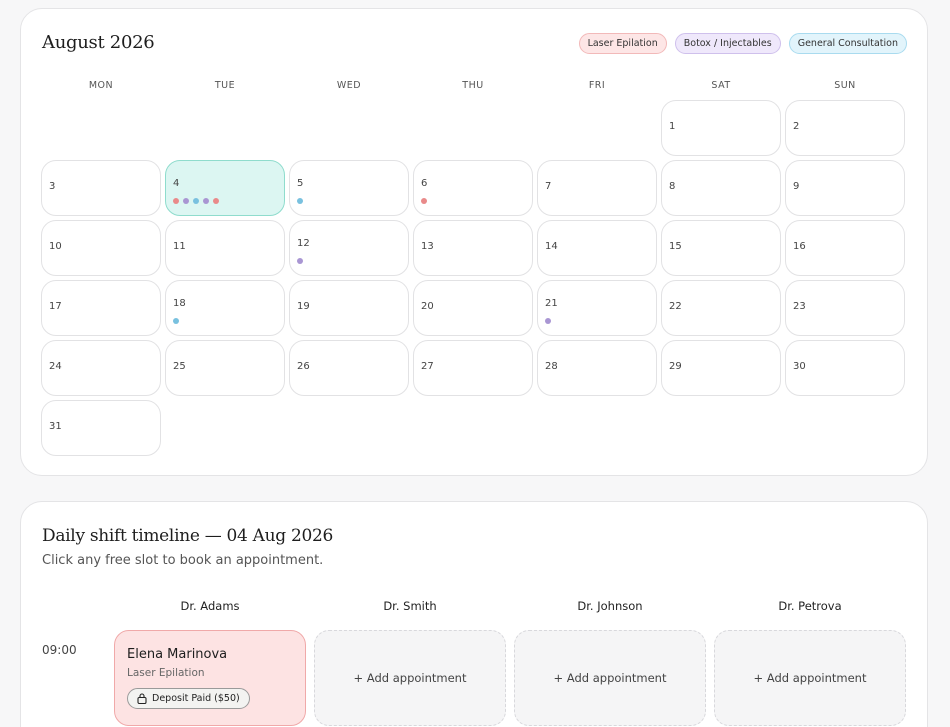 The image size is (950, 727). What do you see at coordinates (847, 43) in the screenshot?
I see `legend-general-consultation: General Consultation` at bounding box center [847, 43].